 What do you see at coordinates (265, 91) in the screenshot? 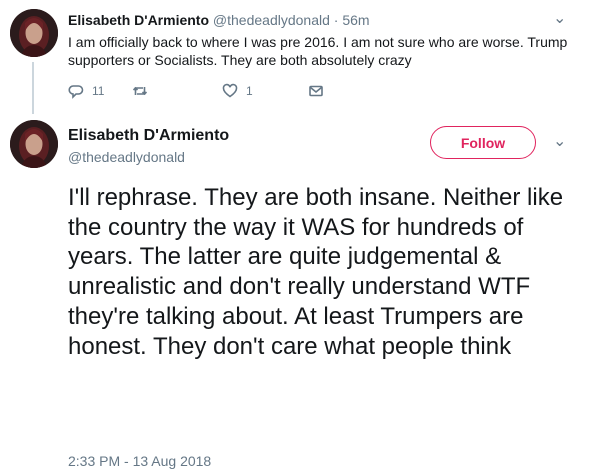
I see `like-button: 1` at bounding box center [265, 91].